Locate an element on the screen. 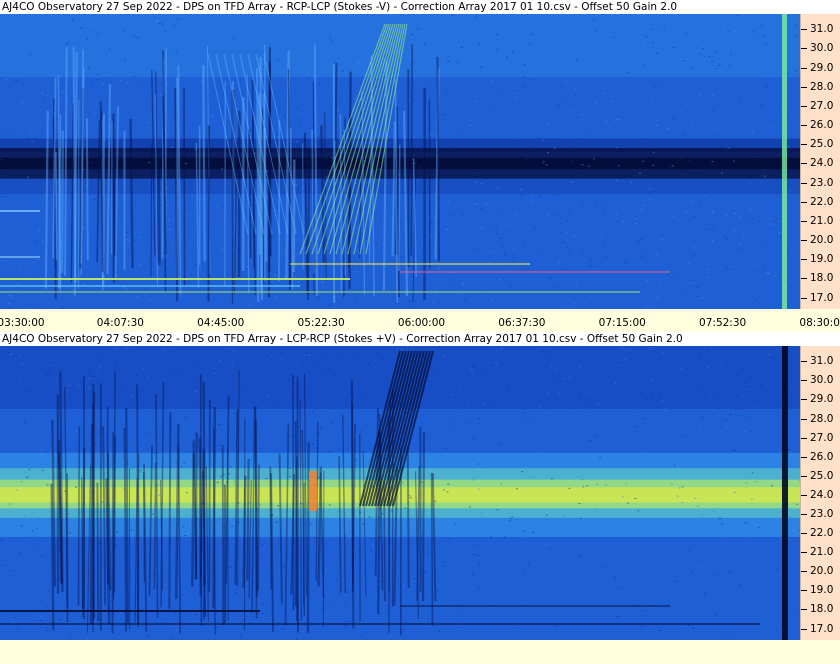 The width and height of the screenshot is (840, 664). x-tick-label: 07:15:00 is located at coordinates (622, 323).